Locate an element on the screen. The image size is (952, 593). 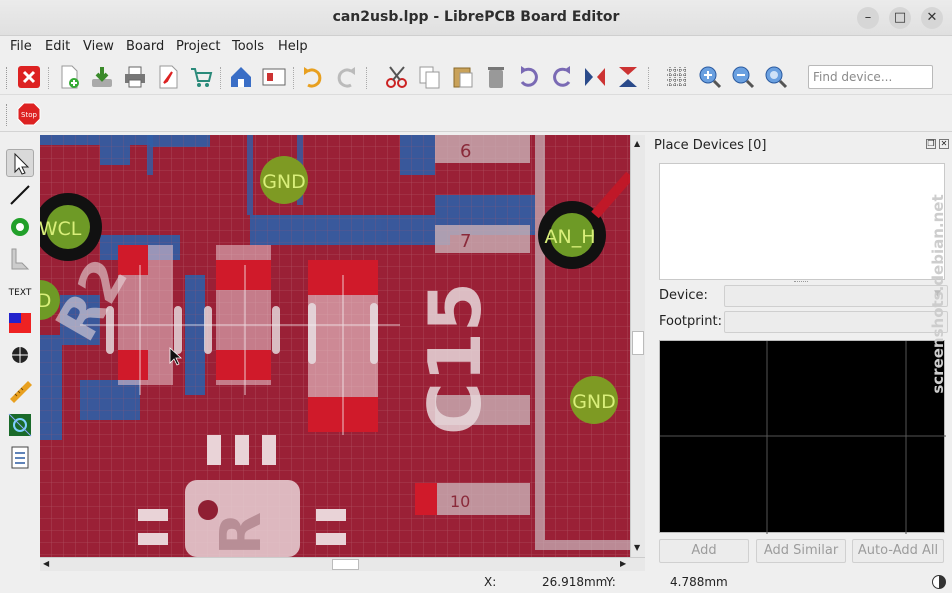
zoom-out-icon is located at coordinates (743, 77).